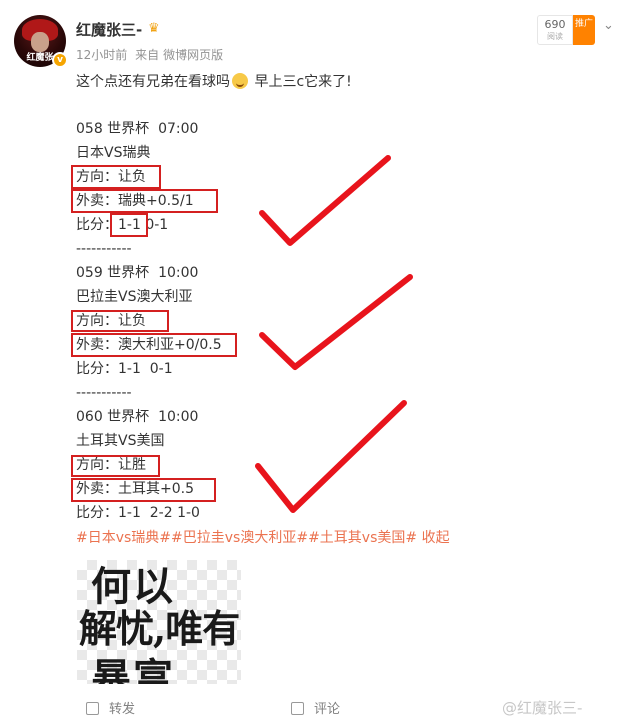  What do you see at coordinates (133, 669) in the screenshot?
I see `image-text-line: 暴富` at bounding box center [133, 669].